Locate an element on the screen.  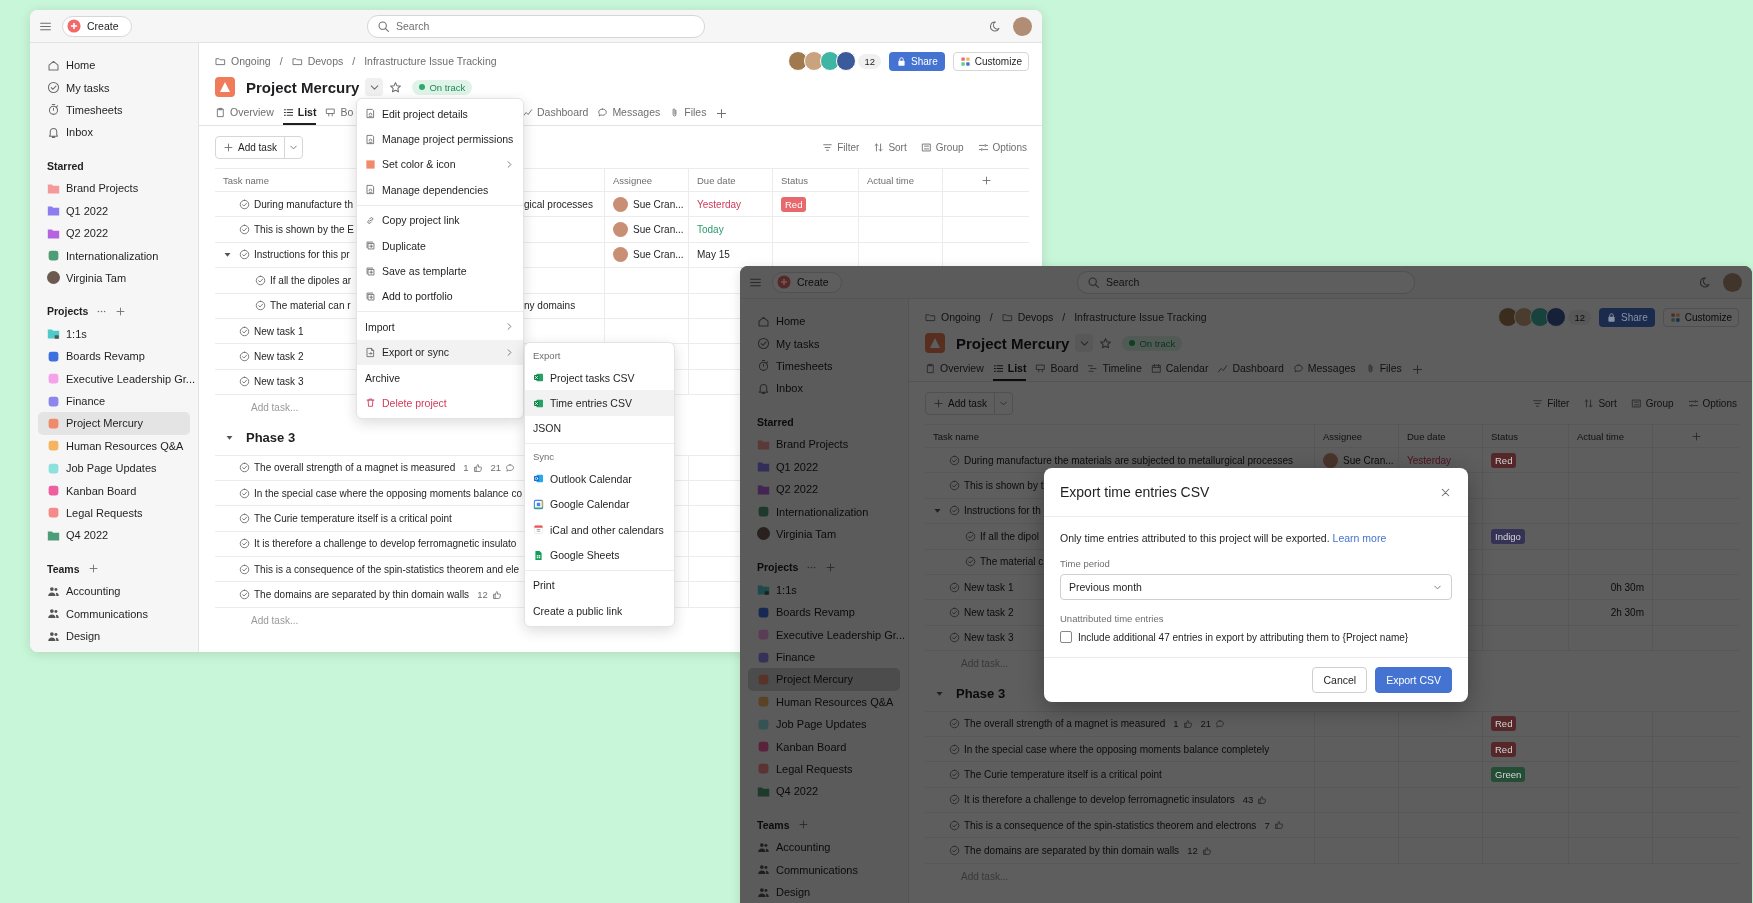
task-name: New task 1 is located at coordinates (279, 331).